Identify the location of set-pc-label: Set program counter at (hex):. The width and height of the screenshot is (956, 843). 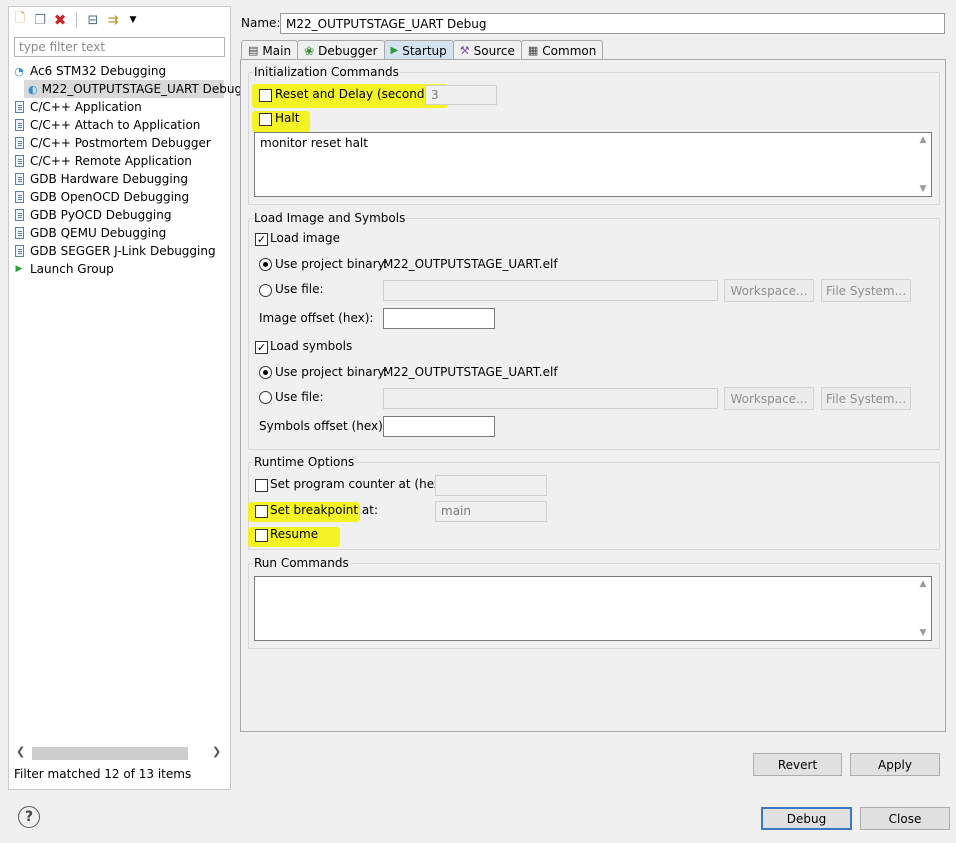
(360, 484).